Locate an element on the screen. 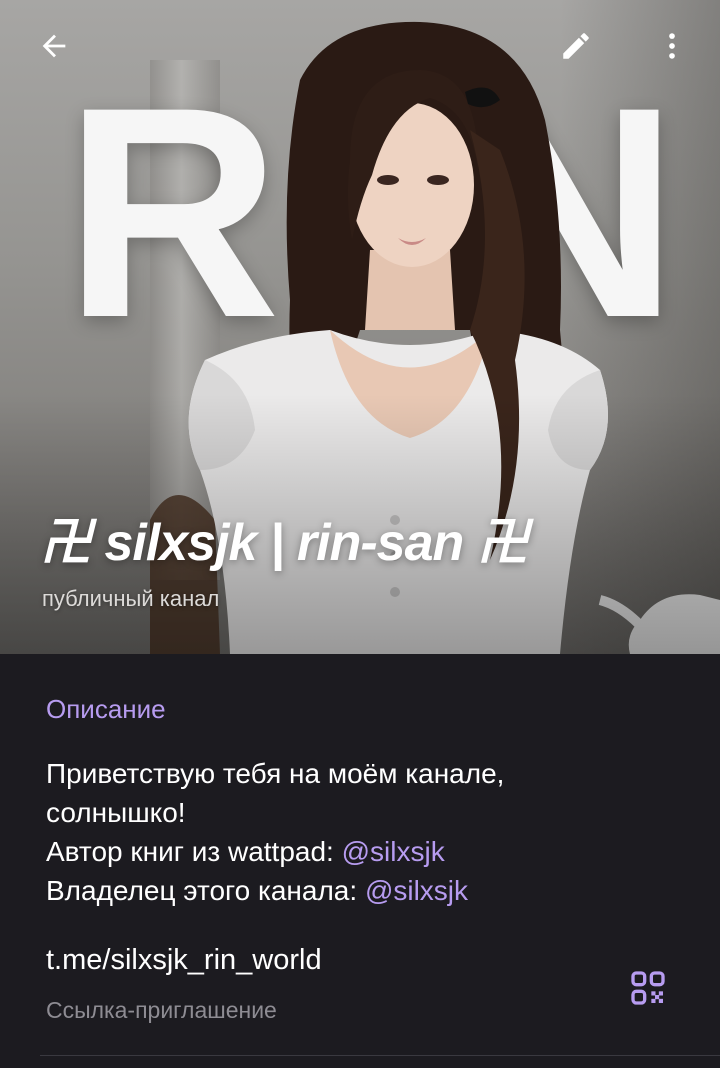 This screenshot has width=720, height=1068. description-line: Владелец этого канала: @silxsjk is located at coordinates (356, 890).